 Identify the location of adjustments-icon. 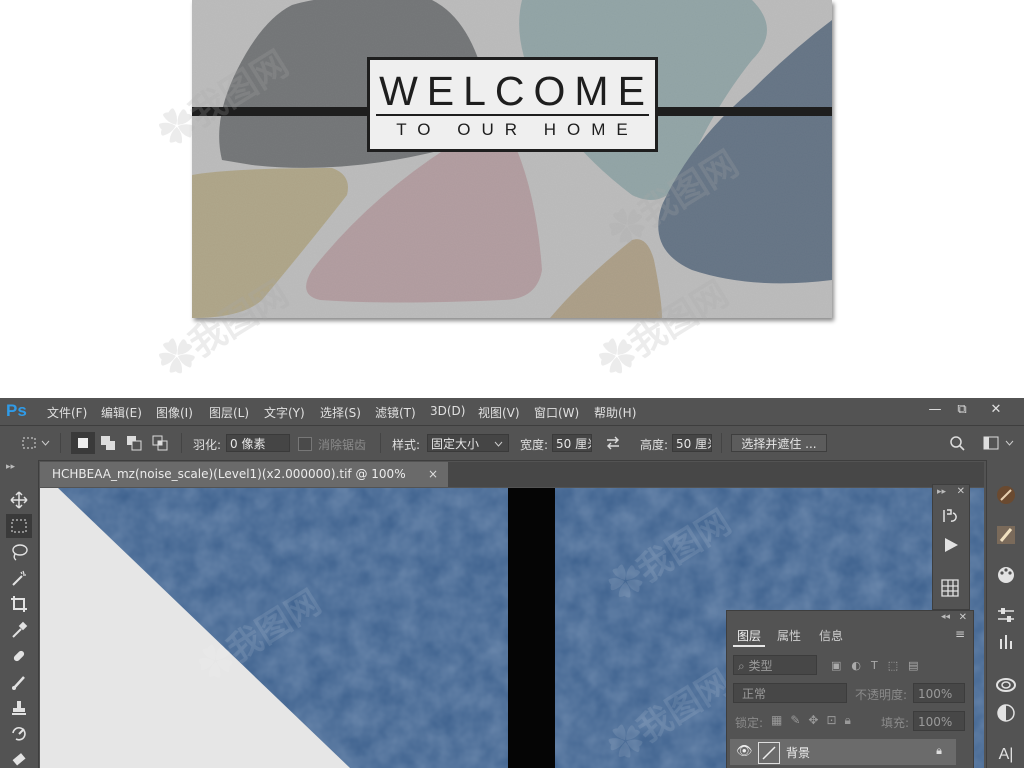
(1006, 615).